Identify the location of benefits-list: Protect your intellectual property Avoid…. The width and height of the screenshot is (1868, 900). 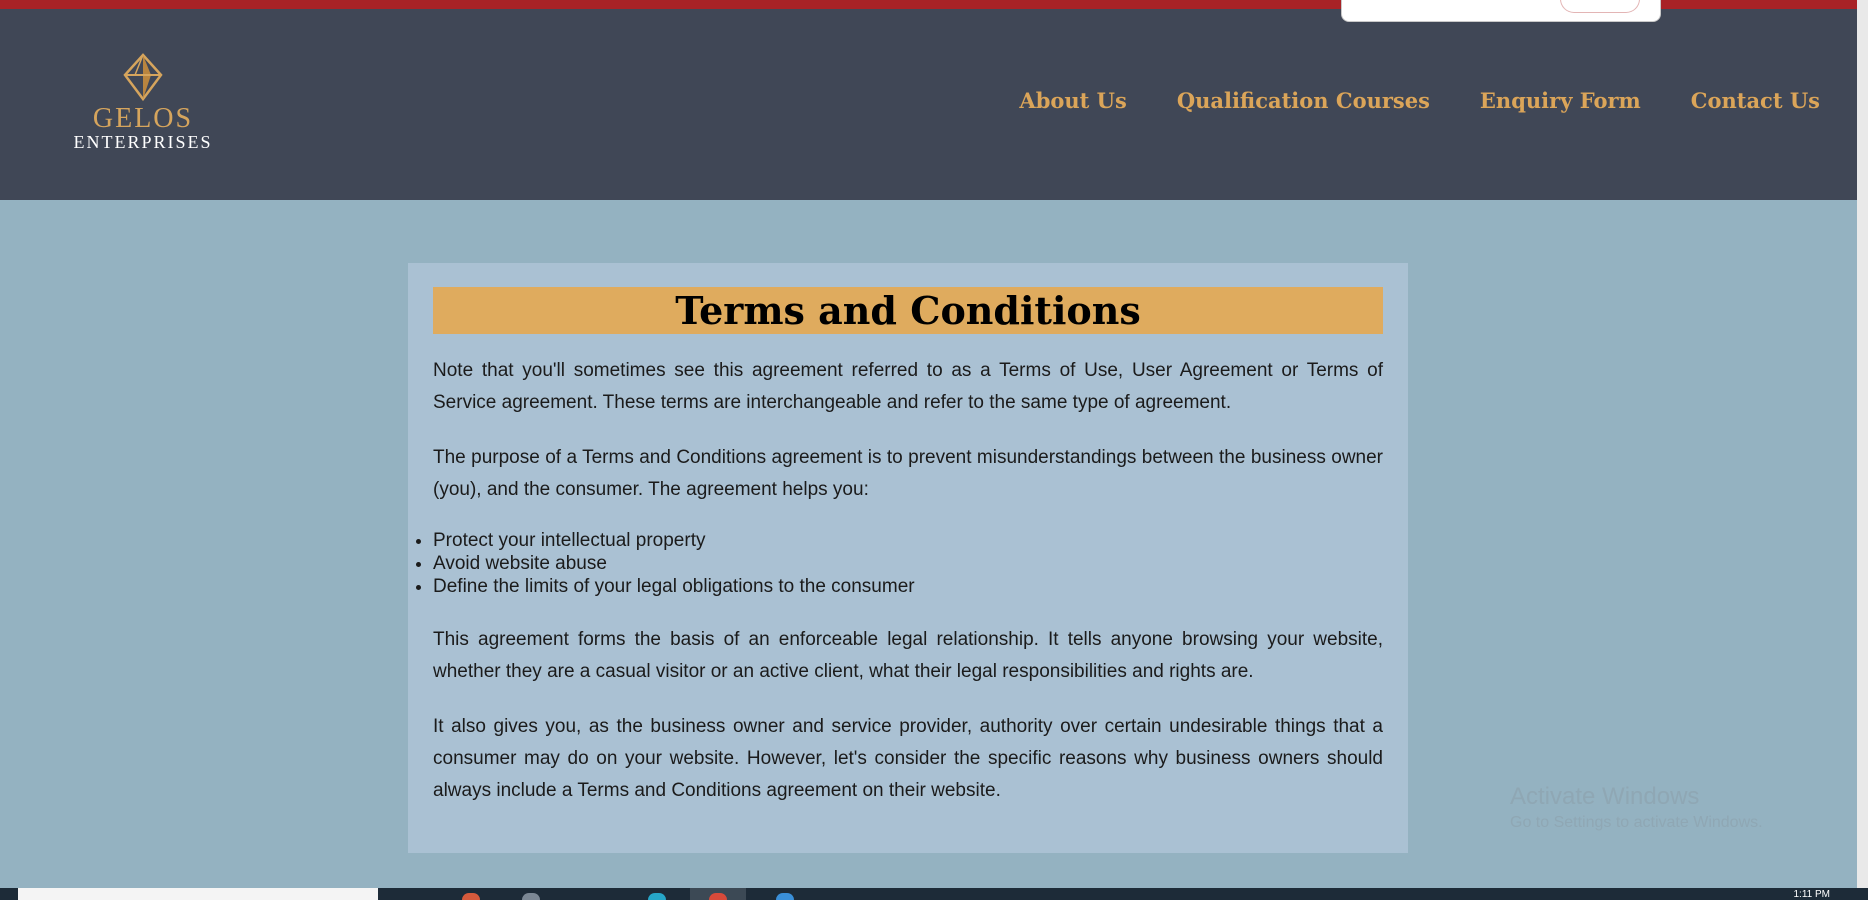
(908, 563).